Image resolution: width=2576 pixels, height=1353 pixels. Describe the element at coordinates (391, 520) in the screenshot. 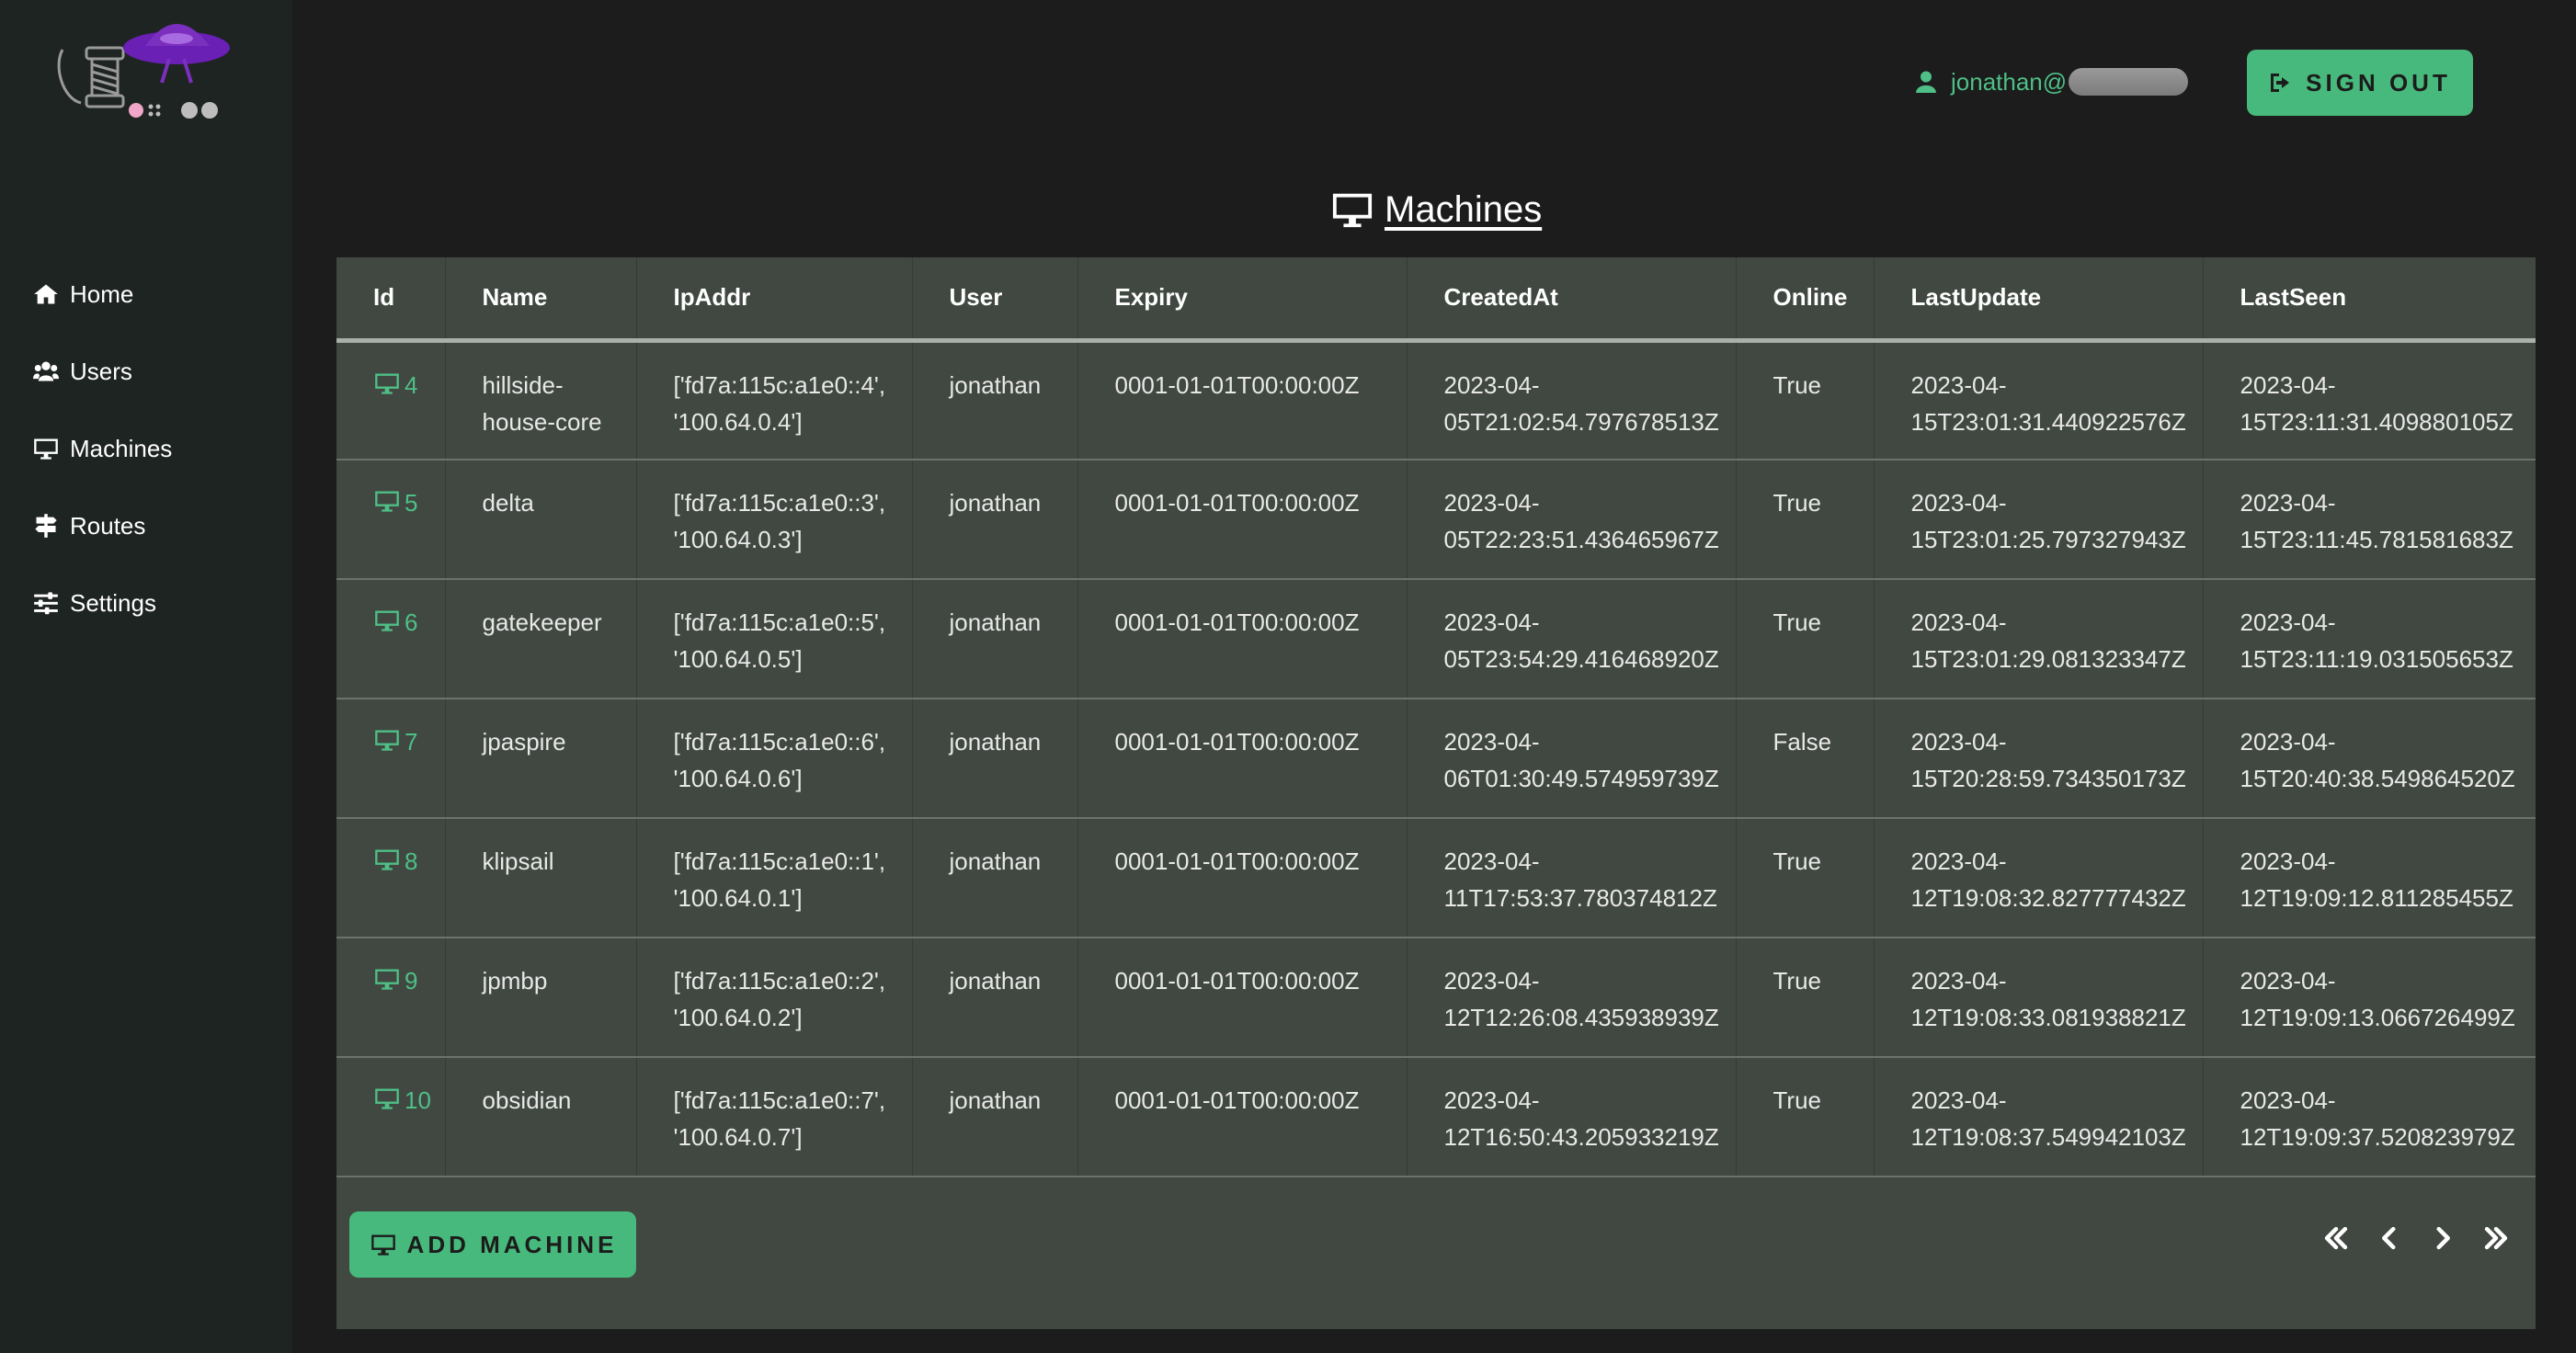

I see `cell-id: 5` at that location.